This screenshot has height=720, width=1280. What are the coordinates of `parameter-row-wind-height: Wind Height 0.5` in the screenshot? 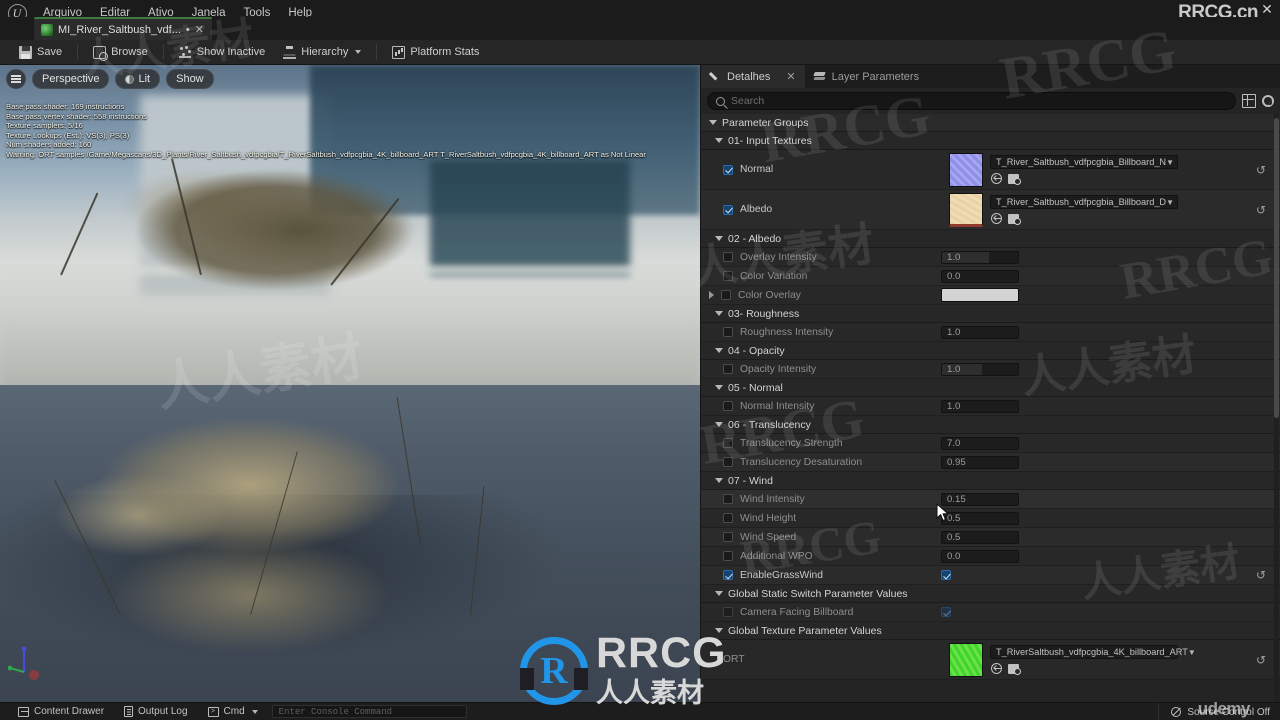 It's located at (990, 518).